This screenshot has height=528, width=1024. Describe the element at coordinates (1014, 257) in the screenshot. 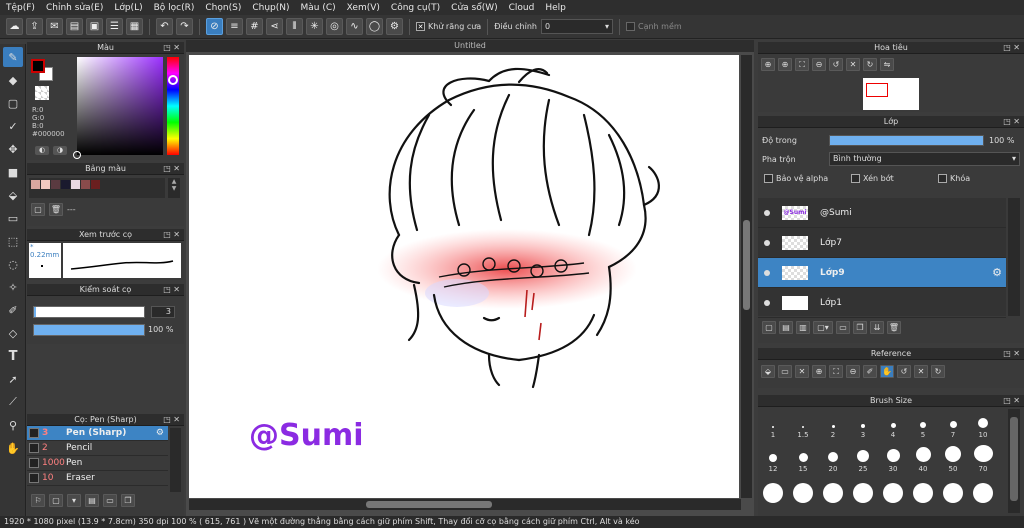

I see `layer-list-scrollbar` at that location.